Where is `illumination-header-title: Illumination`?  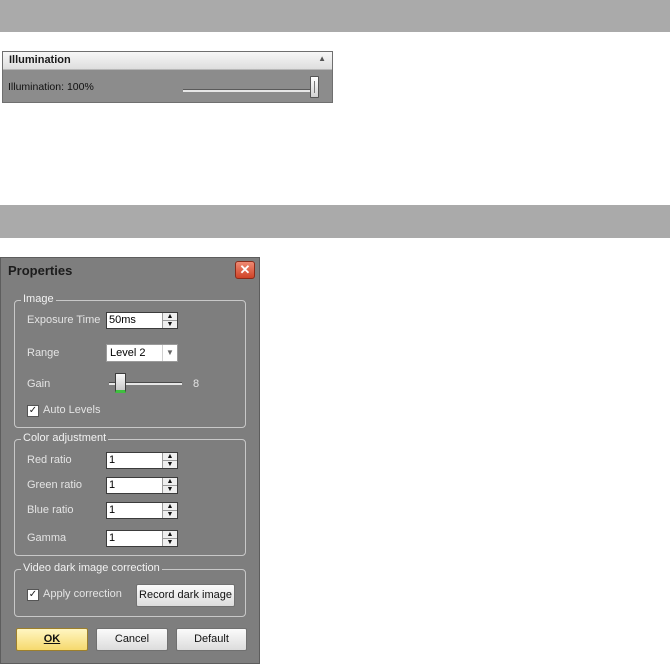 illumination-header-title: Illumination is located at coordinates (40, 60).